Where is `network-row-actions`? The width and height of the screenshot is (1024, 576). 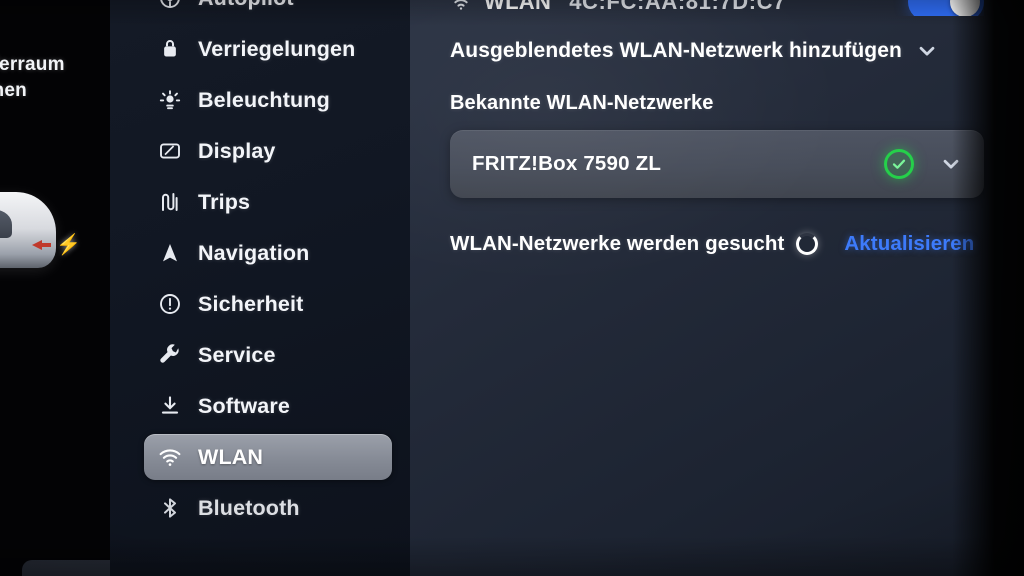
network-row-actions is located at coordinates (923, 164).